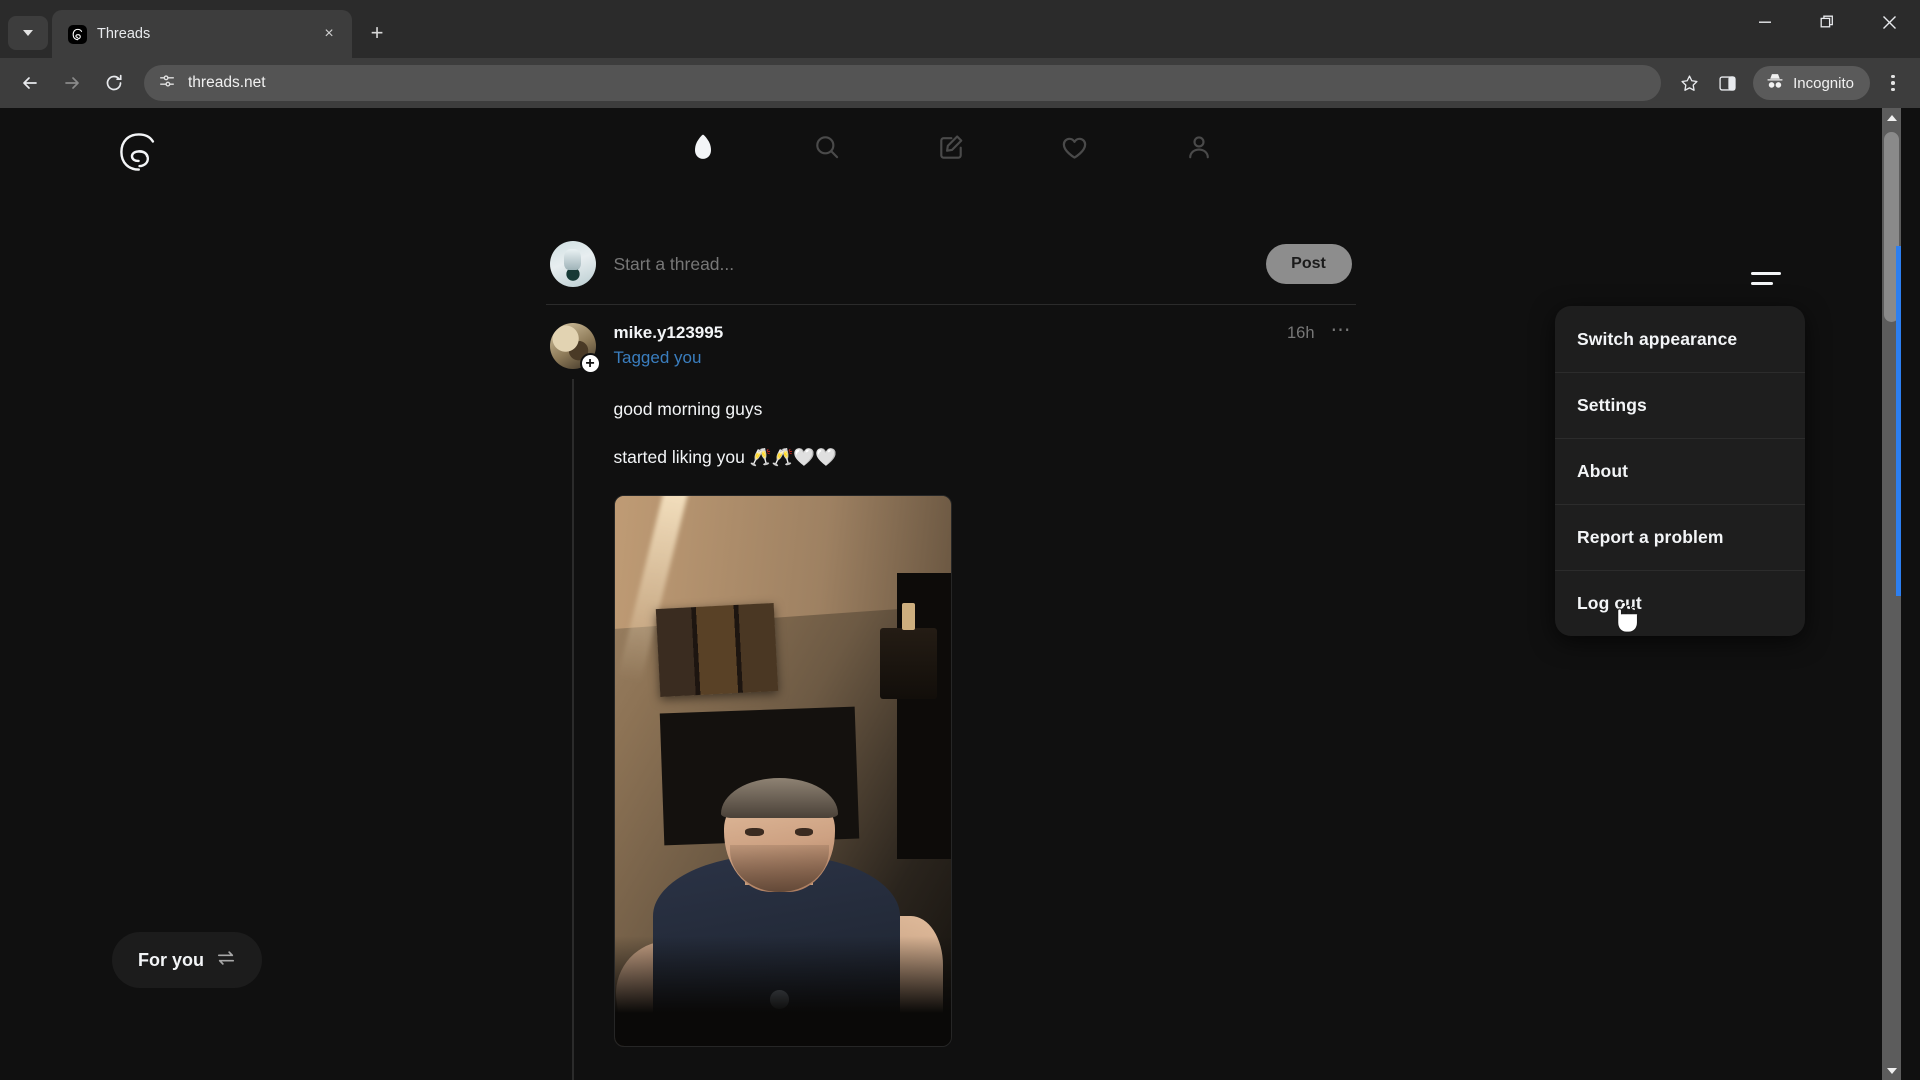 This screenshot has height=1080, width=1920. I want to click on tab-search-button, so click(28, 33).